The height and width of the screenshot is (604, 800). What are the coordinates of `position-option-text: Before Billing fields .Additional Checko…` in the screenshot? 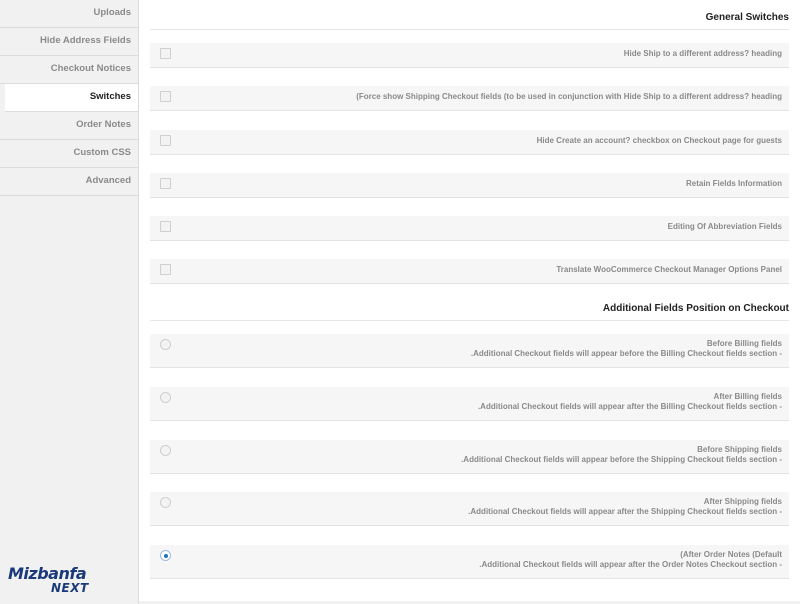 It's located at (626, 349).